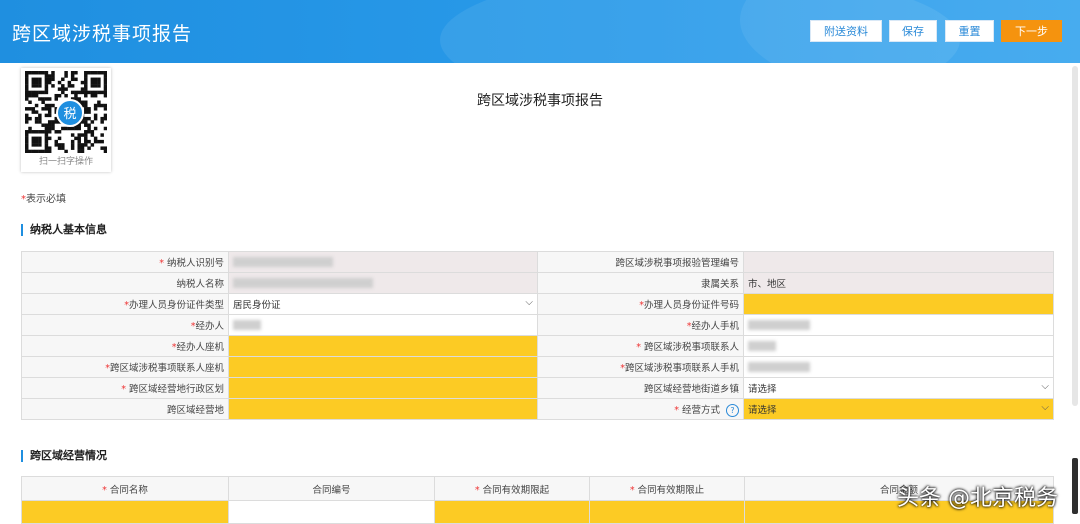 This screenshot has height=524, width=1080. What do you see at coordinates (540, 101) in the screenshot?
I see `document-title: 跨区域涉税事项报告` at bounding box center [540, 101].